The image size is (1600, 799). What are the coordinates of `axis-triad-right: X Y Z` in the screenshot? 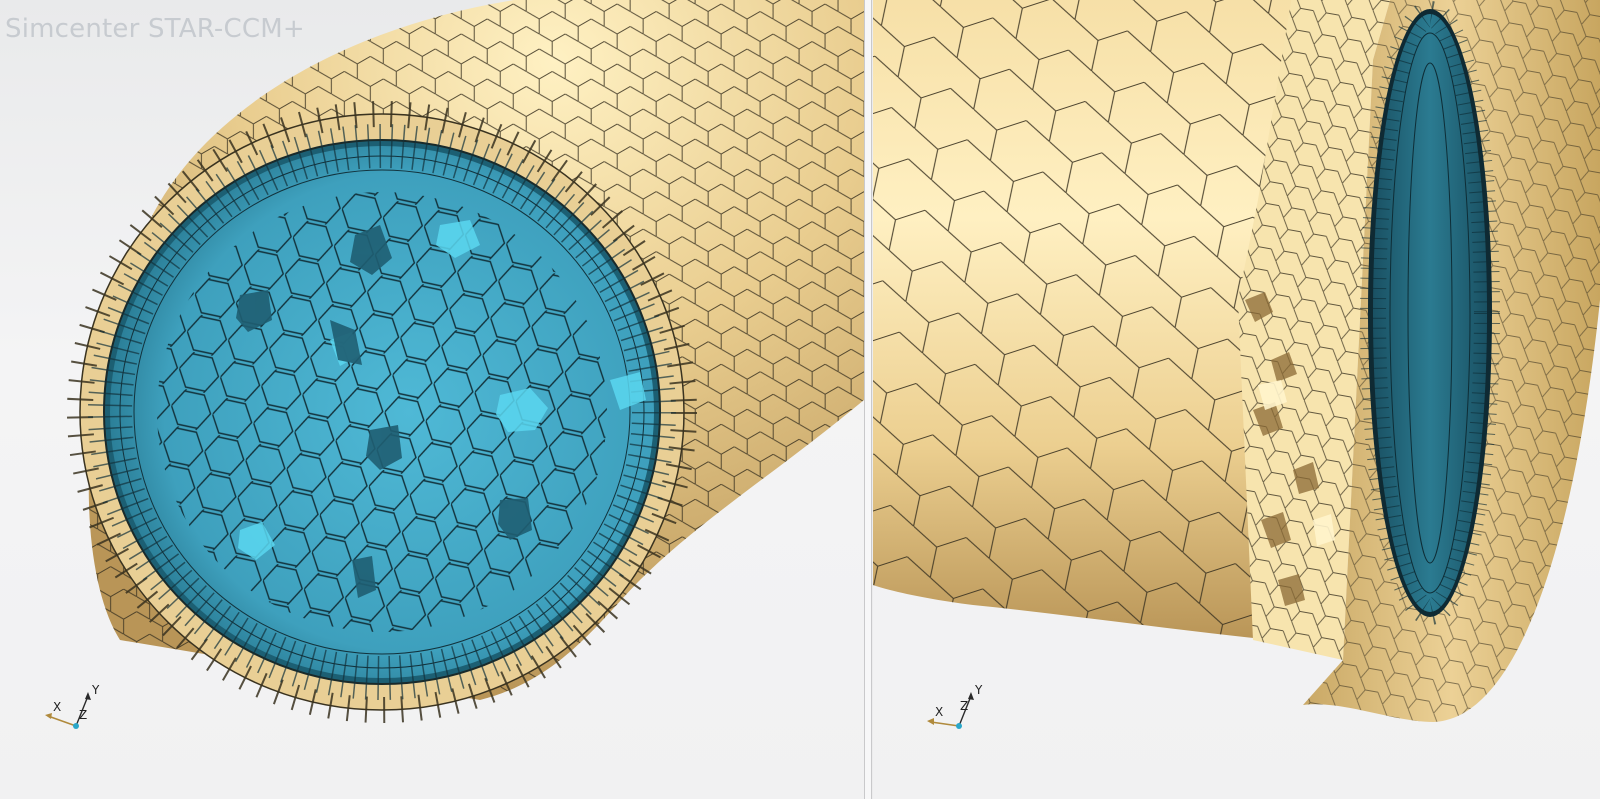 It's located at (958, 711).